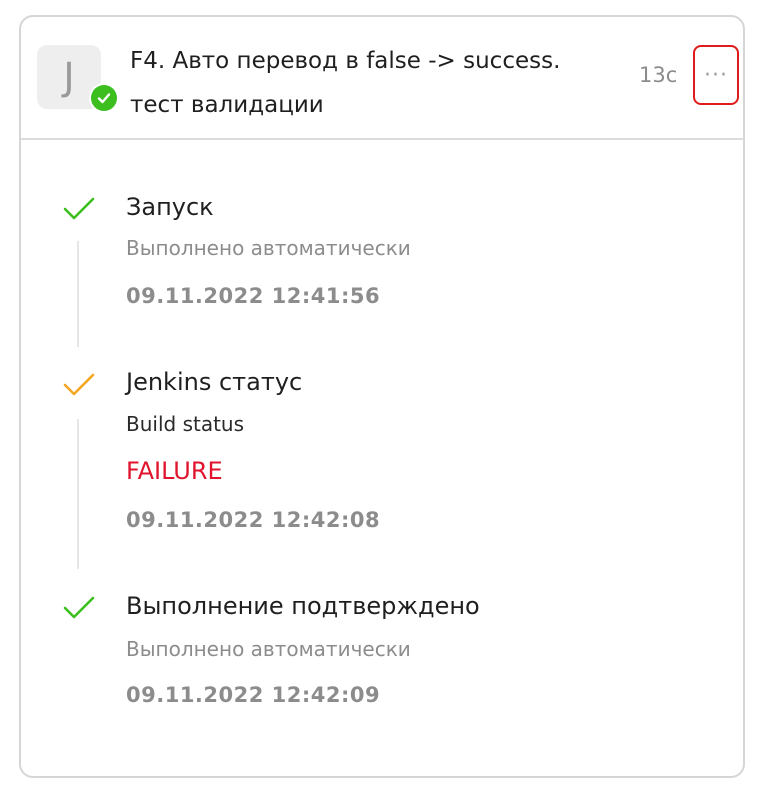  I want to click on step-title: Выполнение подтверждено, so click(303, 606).